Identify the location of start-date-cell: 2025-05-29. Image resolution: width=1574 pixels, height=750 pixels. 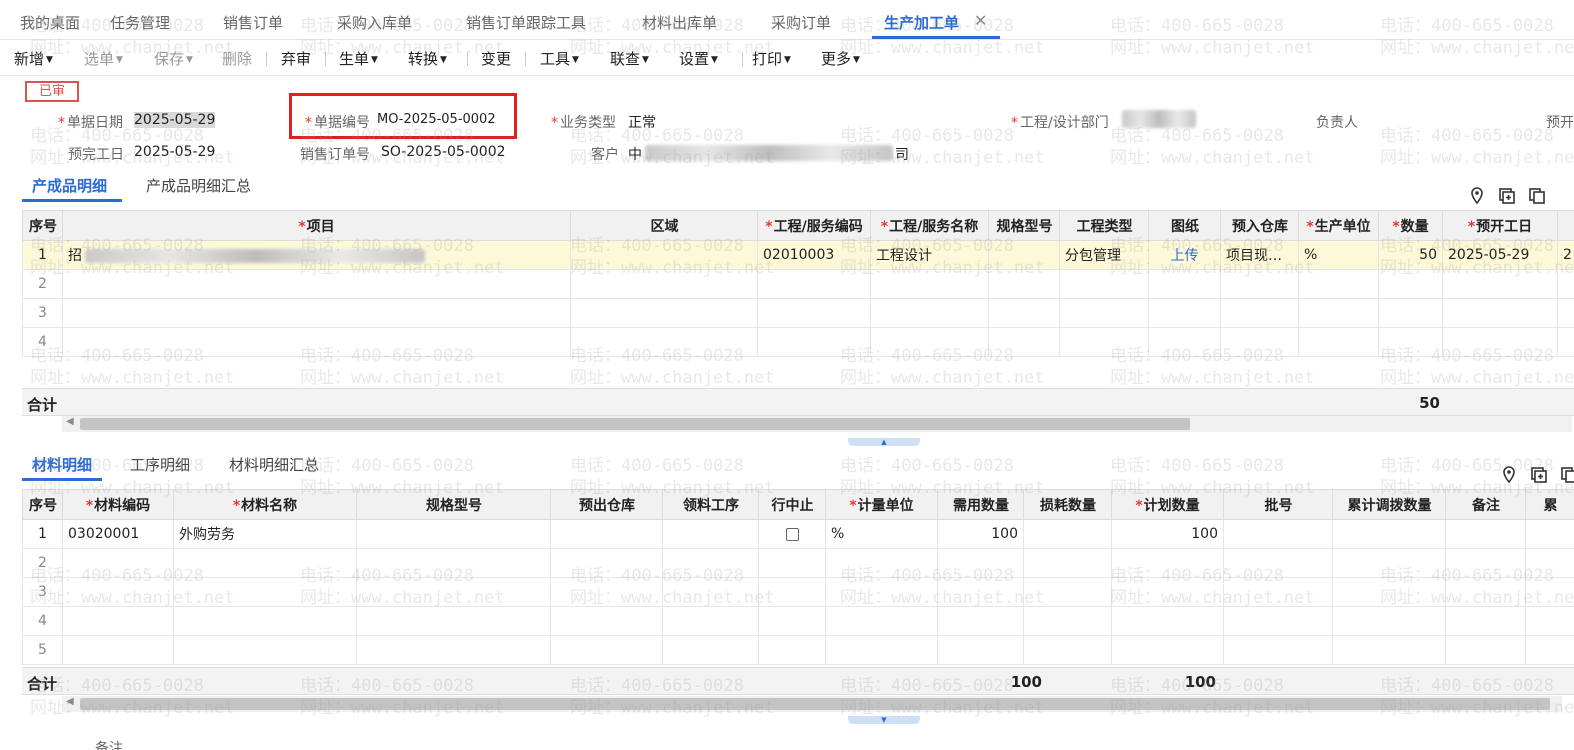
(1500, 255).